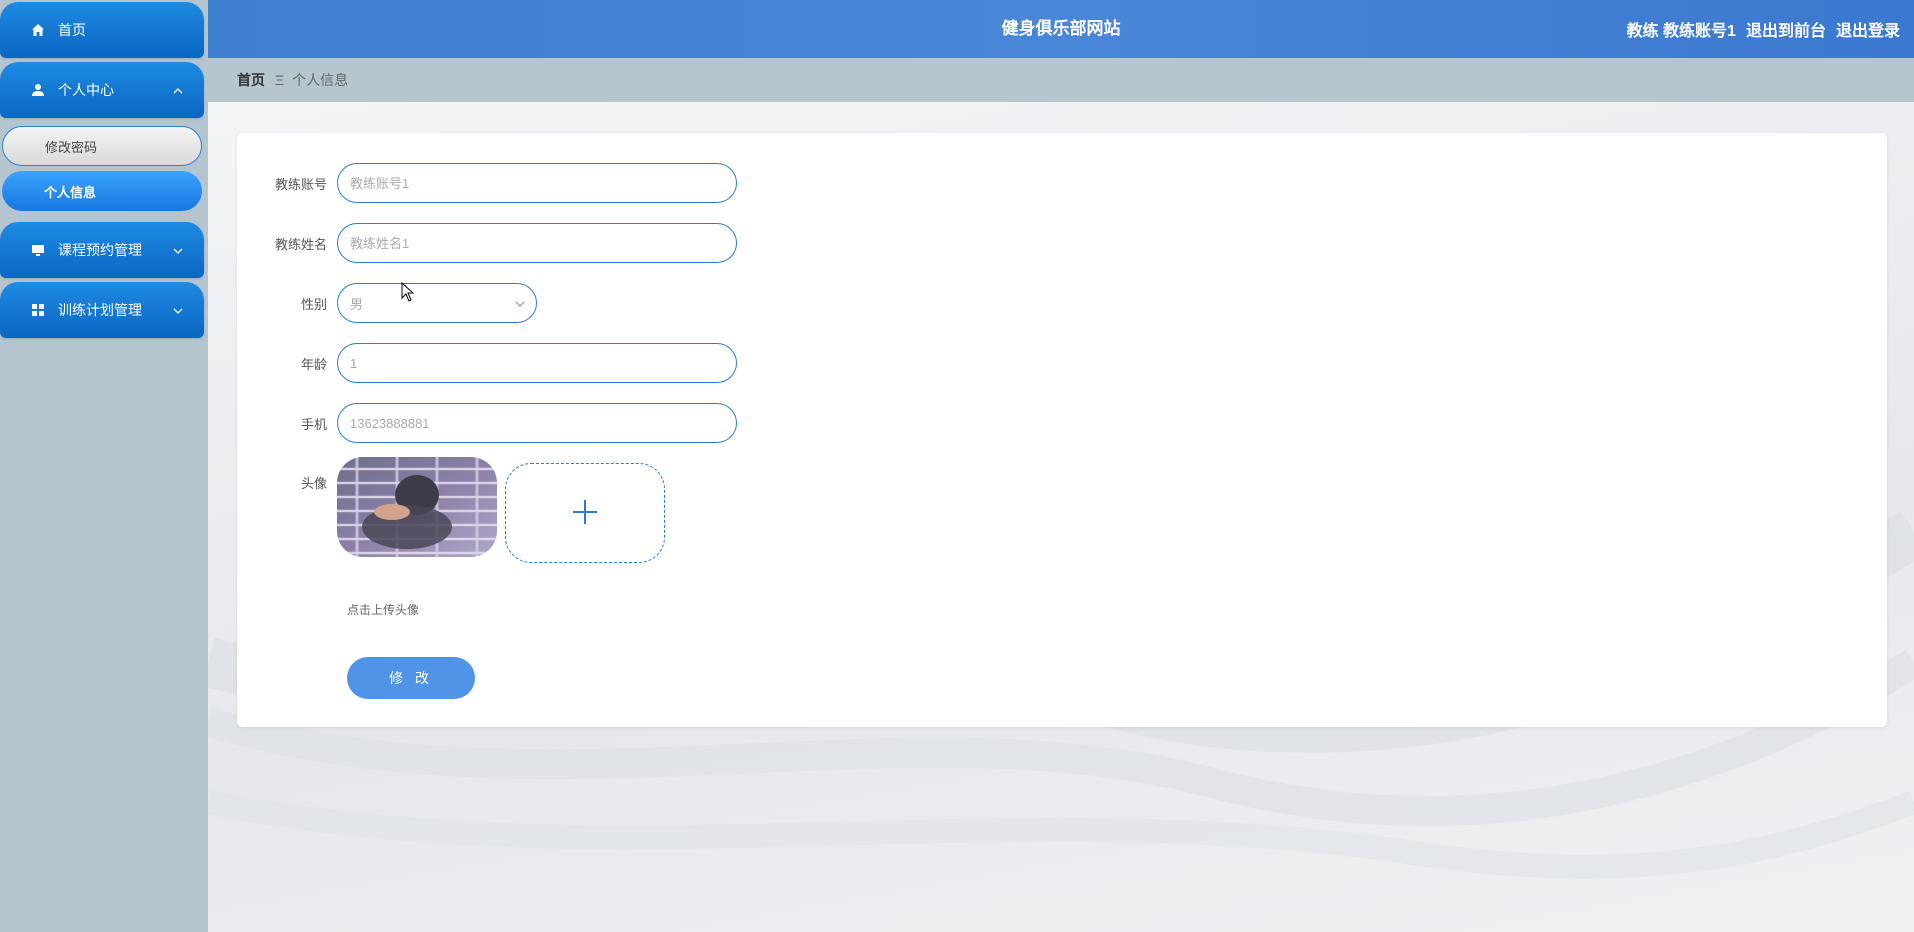 This screenshot has height=932, width=1914. Describe the element at coordinates (1786, 29) in the screenshot. I see `exit-to-front-link: 退出到前台` at that location.